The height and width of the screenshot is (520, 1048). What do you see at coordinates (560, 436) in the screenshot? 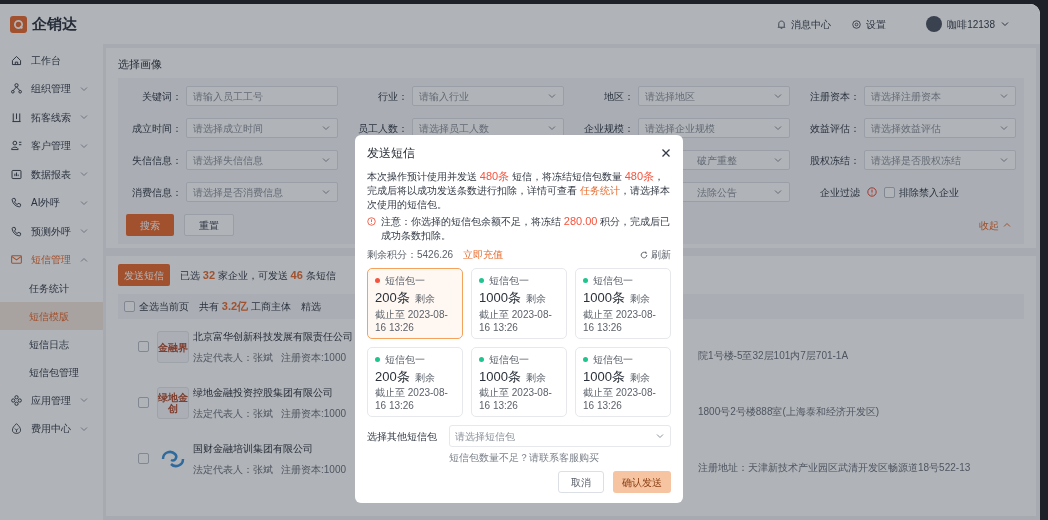
I see `package-select: 请选择短信包` at bounding box center [560, 436].